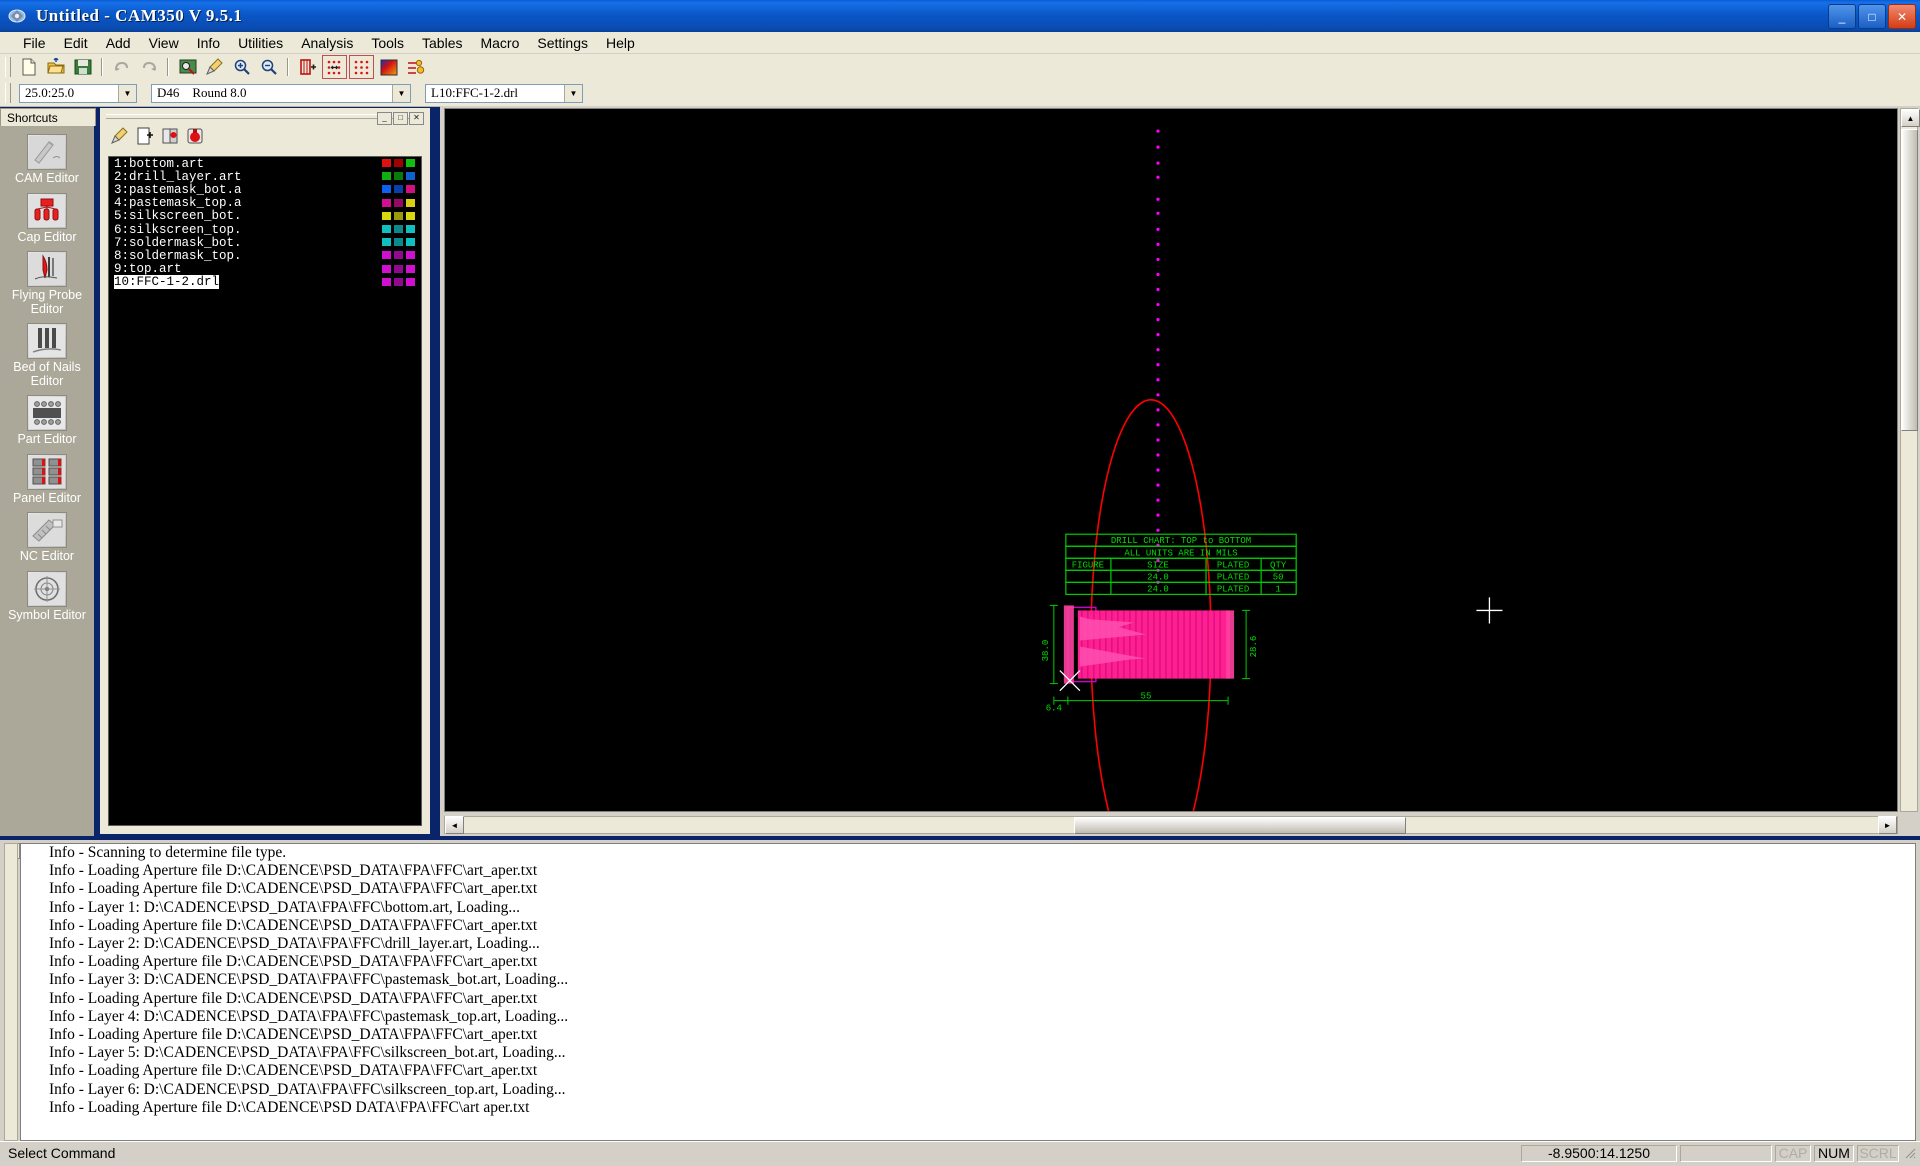 This screenshot has width=1920, height=1166. I want to click on layer-row: 3:pastemask_bot.a, so click(265, 190).